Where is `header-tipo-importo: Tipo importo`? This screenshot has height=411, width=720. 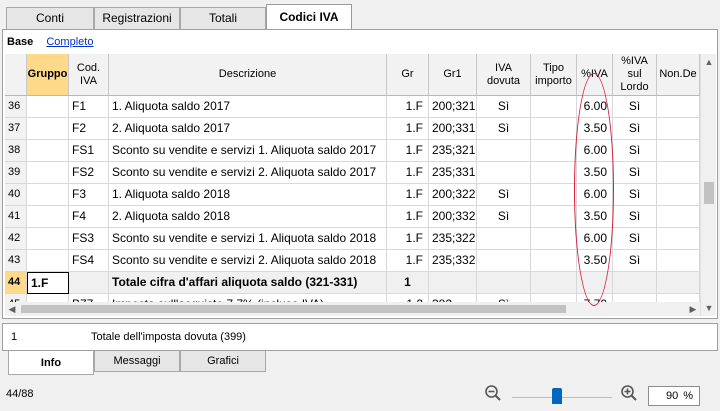 header-tipo-importo: Tipo importo is located at coordinates (554, 75).